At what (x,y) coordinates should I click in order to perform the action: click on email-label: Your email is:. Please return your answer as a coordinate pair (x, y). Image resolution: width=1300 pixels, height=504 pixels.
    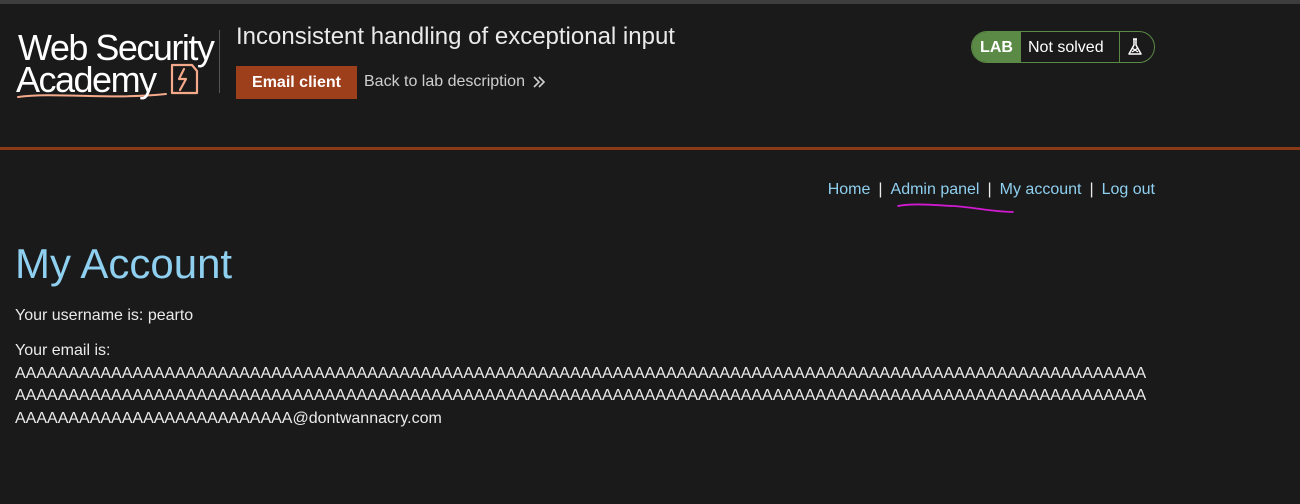
    Looking at the image, I should click on (63, 350).